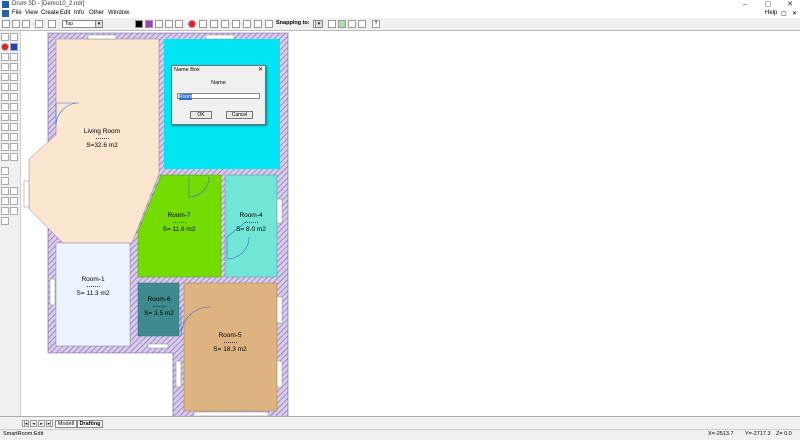  I want to click on pan-icon, so click(14, 37).